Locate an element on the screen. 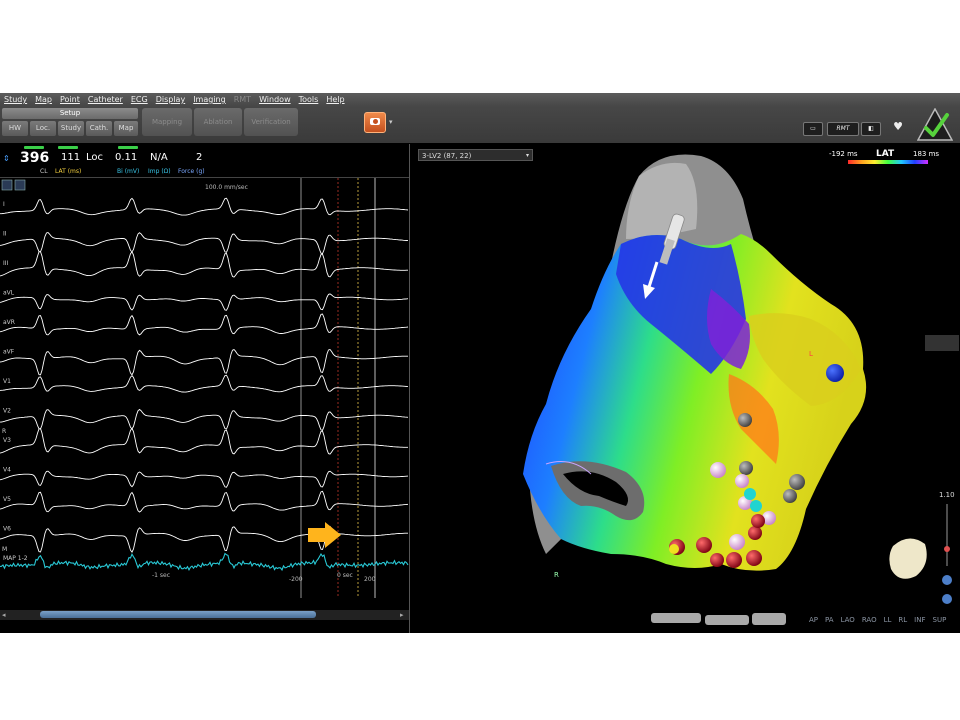 The height and width of the screenshot is (720, 960). sweep-speed: 100.0 mm/sec is located at coordinates (226, 187).